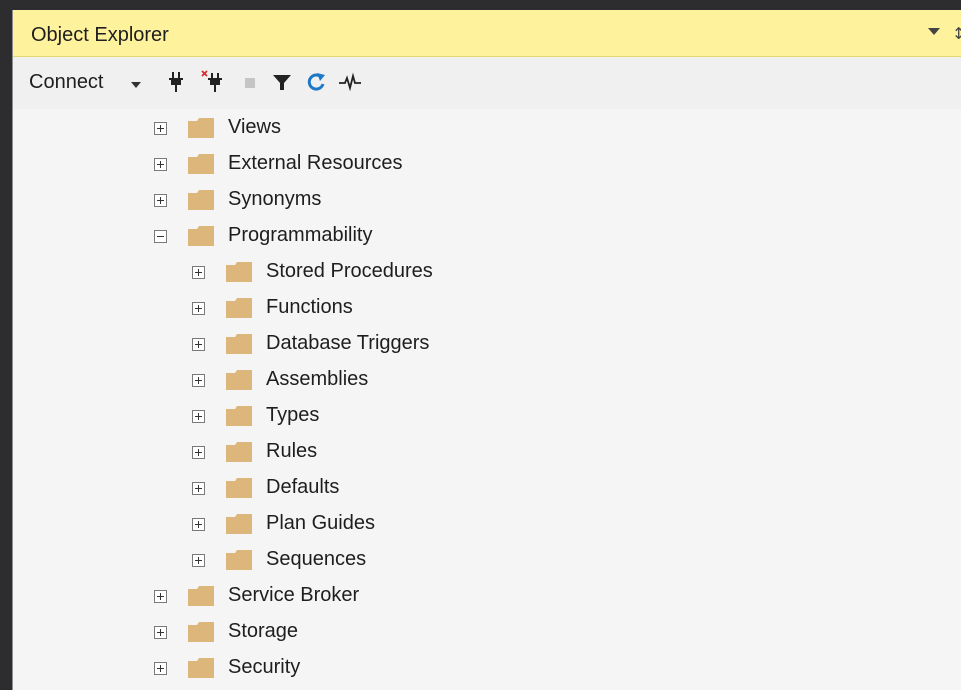 This screenshot has height=690, width=961. I want to click on tree-node-label: Views, so click(254, 127).